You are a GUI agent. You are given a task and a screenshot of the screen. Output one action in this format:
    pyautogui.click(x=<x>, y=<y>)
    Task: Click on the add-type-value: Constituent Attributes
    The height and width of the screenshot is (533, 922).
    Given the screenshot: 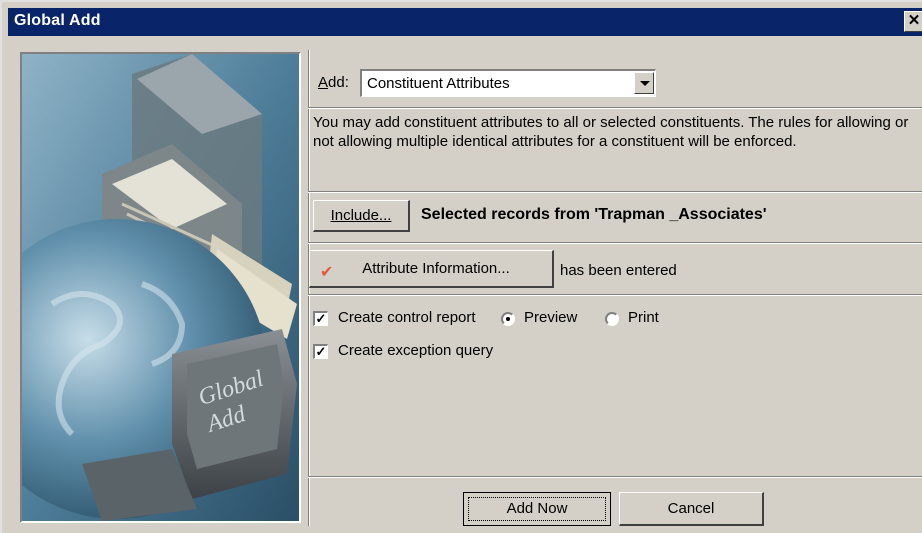 What is the action you would take?
    pyautogui.click(x=438, y=83)
    